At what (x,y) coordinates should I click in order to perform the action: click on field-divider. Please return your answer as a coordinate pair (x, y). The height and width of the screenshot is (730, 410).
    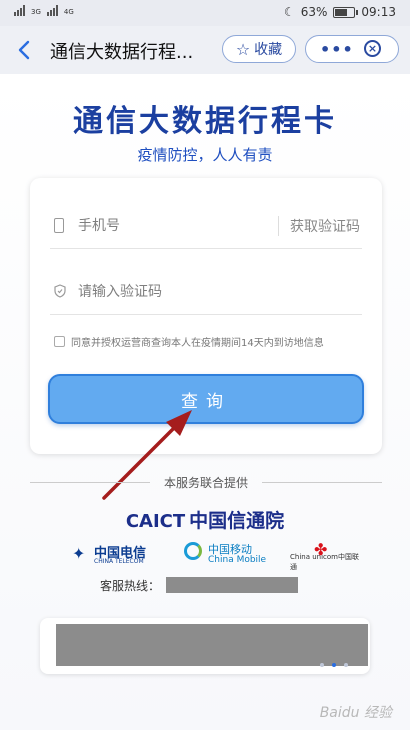
    Looking at the image, I should click on (278, 226).